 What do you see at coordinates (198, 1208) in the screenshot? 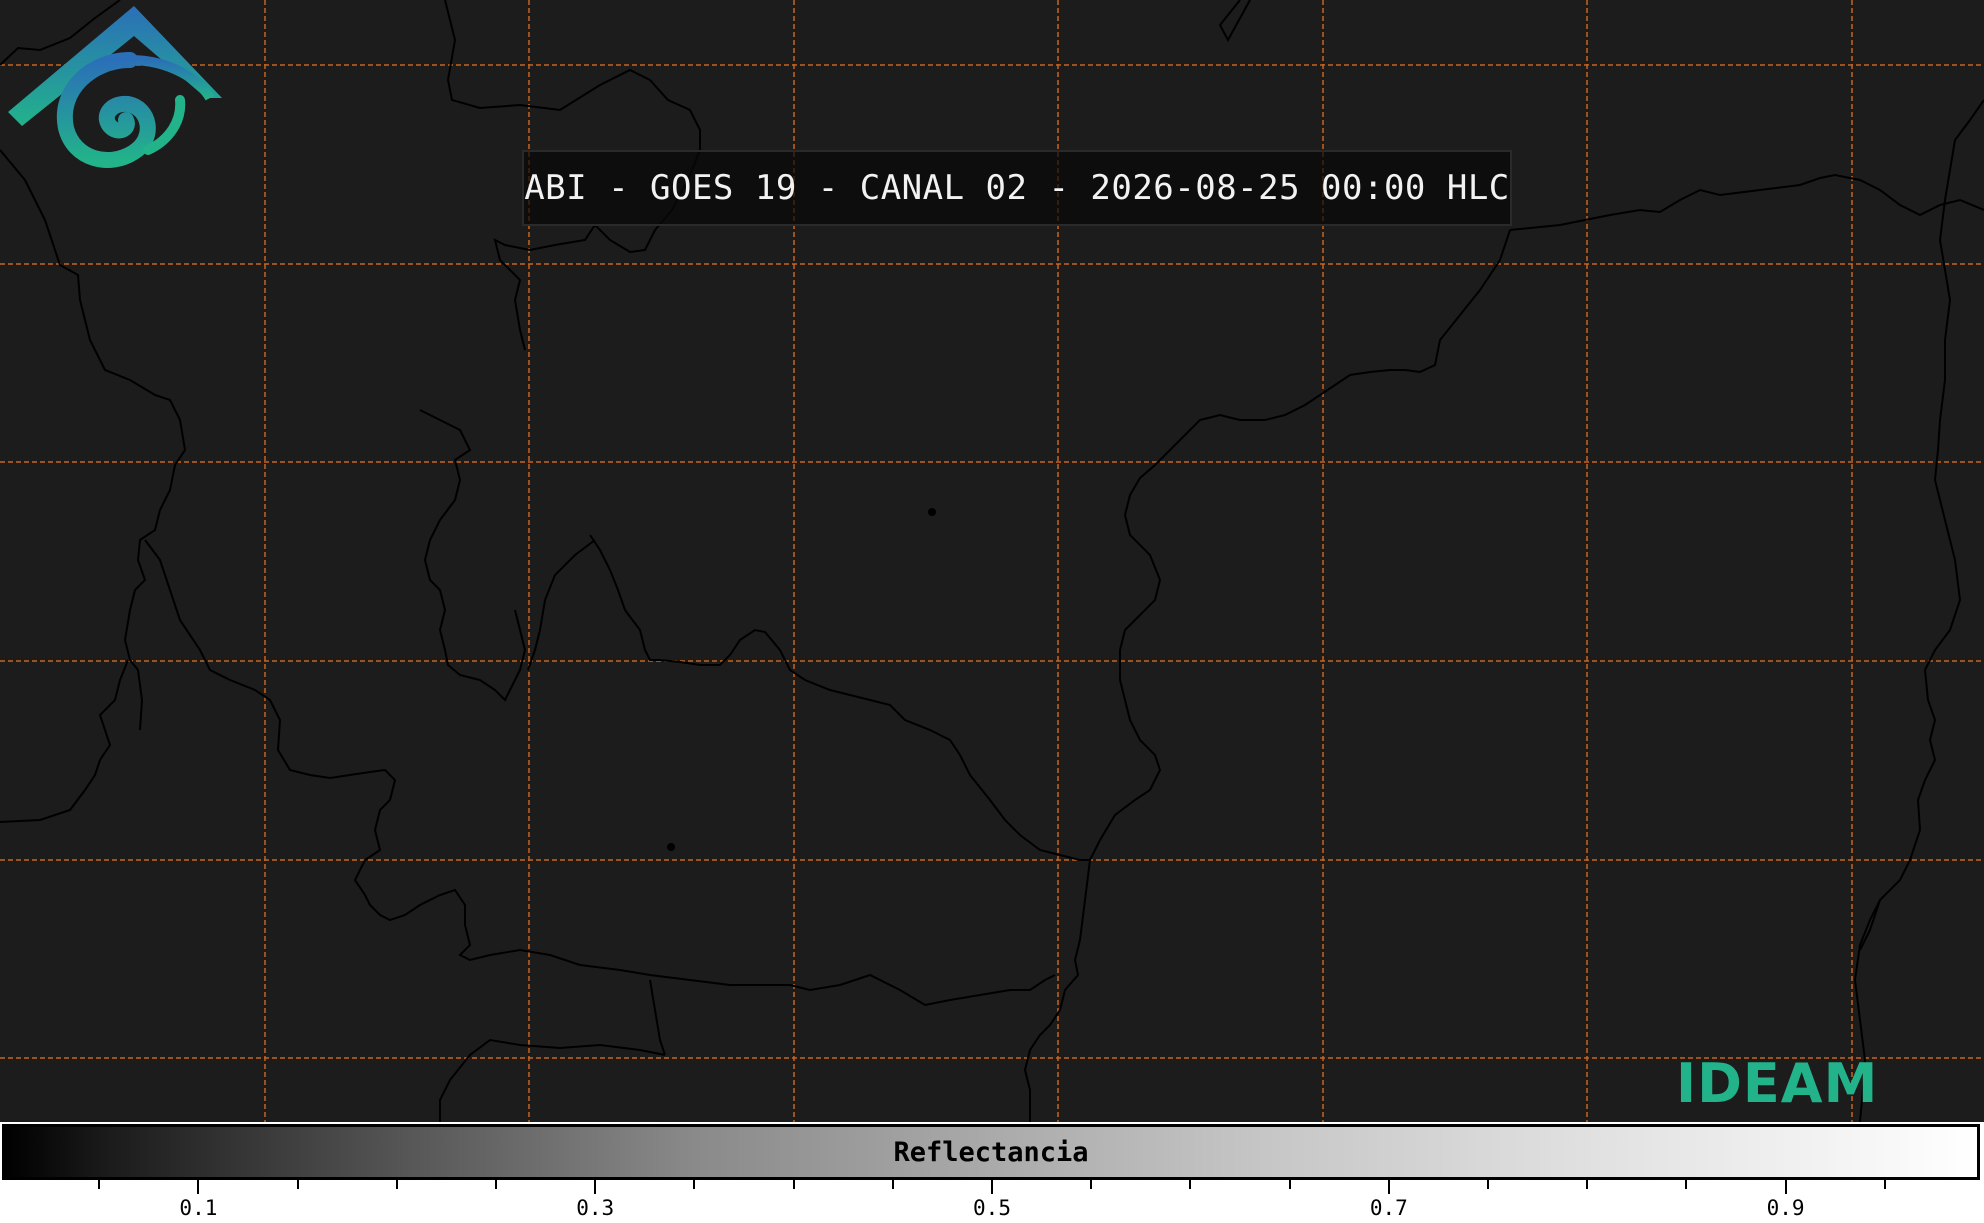
I see `colorbar-tick-label: 0.1` at bounding box center [198, 1208].